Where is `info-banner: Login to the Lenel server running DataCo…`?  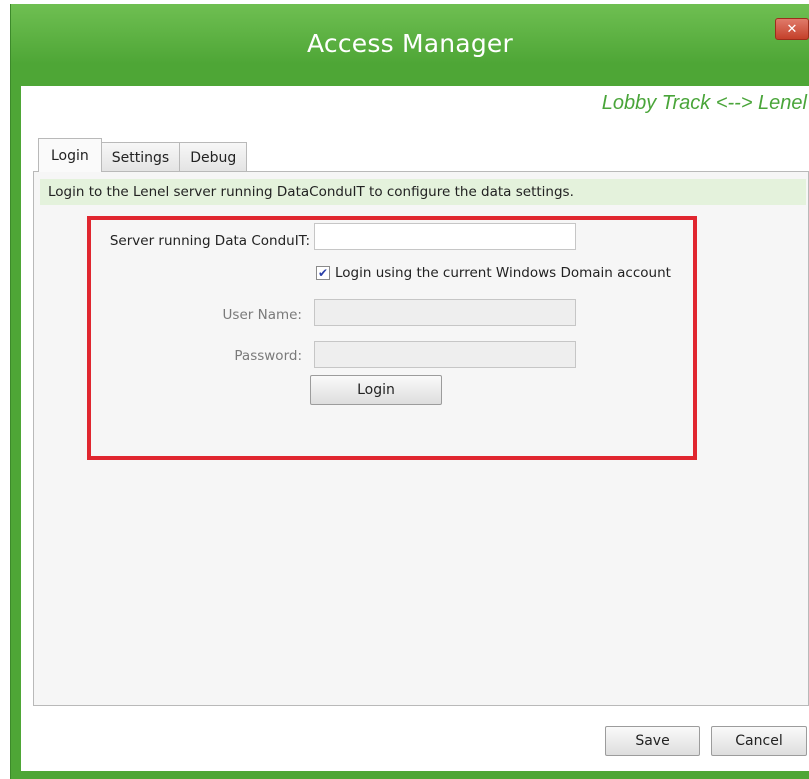
info-banner: Login to the Lenel server running DataCo… is located at coordinates (423, 192).